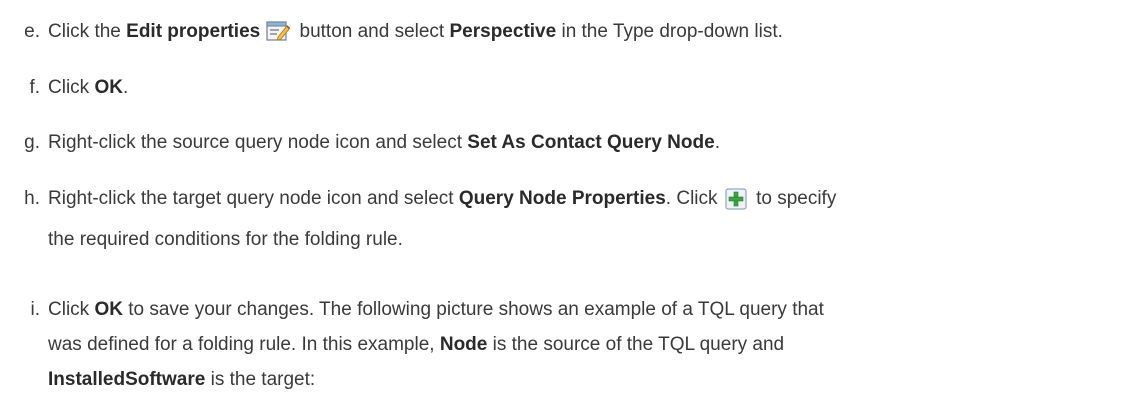  Describe the element at coordinates (277, 36) in the screenshot. I see `edit-properties-icon` at that location.